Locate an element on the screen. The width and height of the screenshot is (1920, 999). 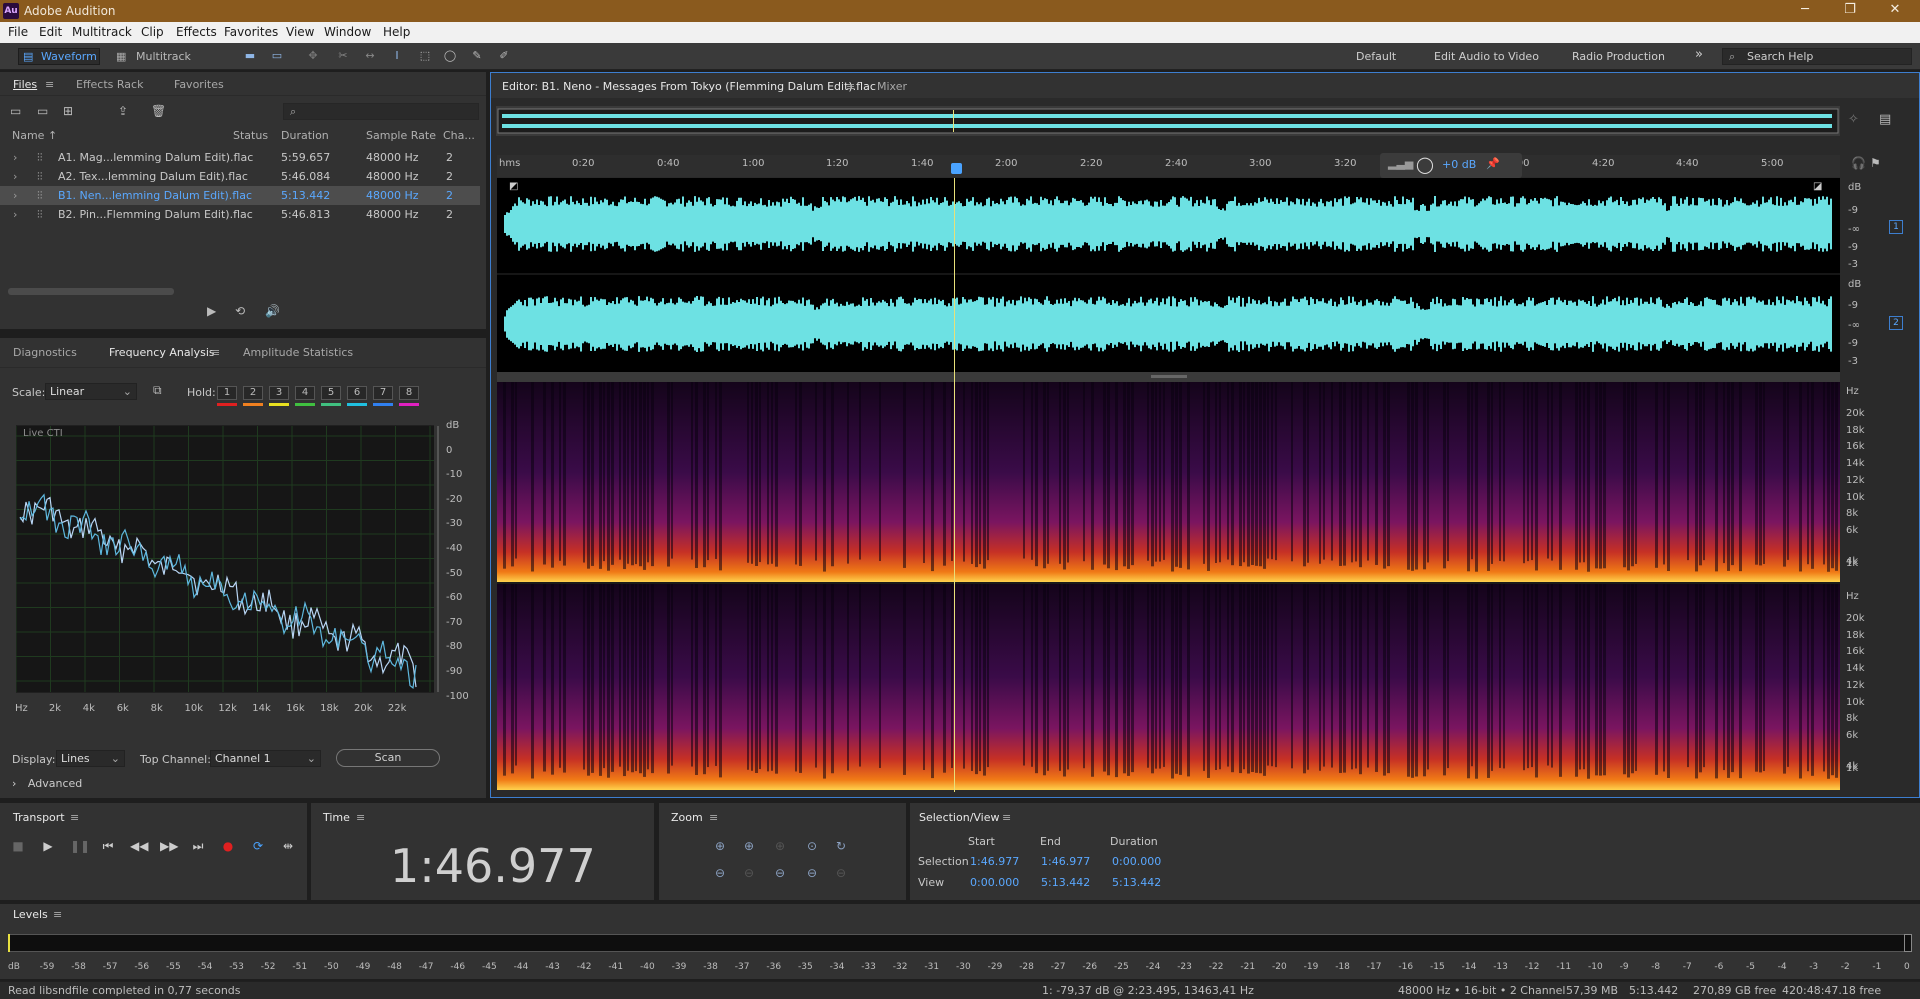
hold-button-2: 2 is located at coordinates (253, 393).